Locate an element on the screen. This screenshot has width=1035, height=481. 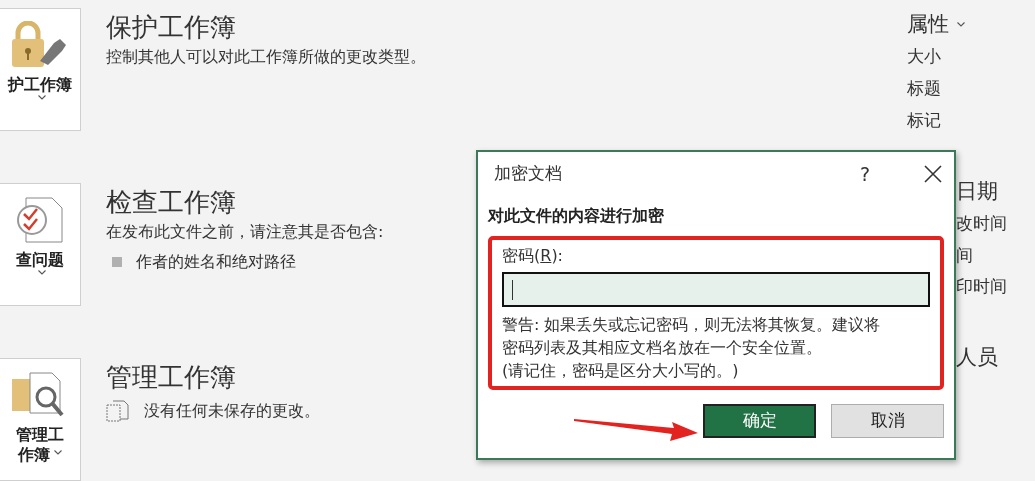
cancel-button: 取消 is located at coordinates (887, 421).